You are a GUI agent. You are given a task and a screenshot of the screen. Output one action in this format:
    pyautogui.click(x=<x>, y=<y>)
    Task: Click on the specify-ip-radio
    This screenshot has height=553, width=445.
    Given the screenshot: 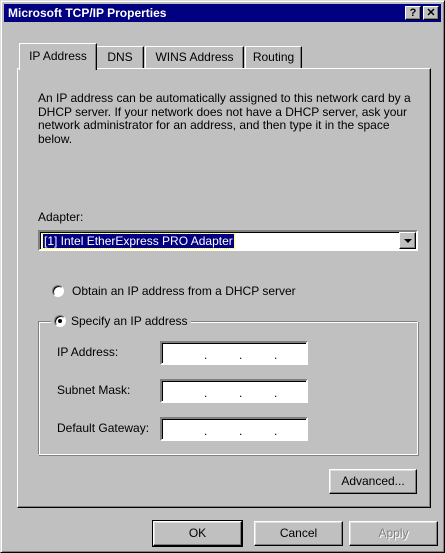 What is the action you would take?
    pyautogui.click(x=60, y=321)
    